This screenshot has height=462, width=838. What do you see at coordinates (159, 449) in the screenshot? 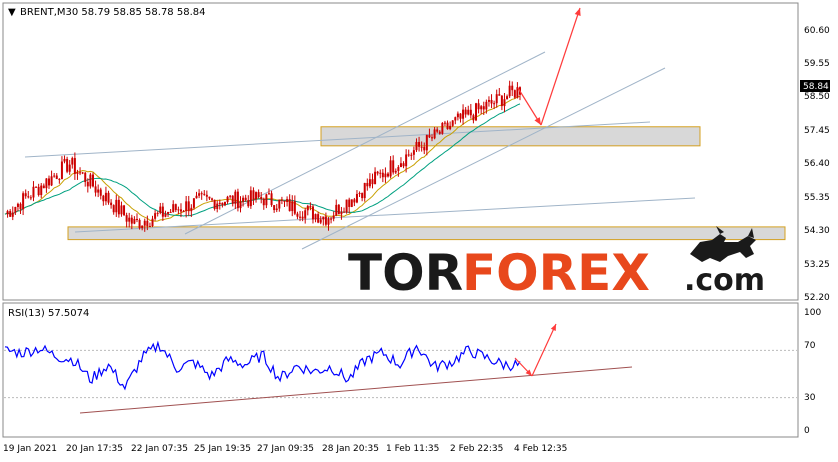
I see `time-tick: 22 Jan 07:35` at bounding box center [159, 449].